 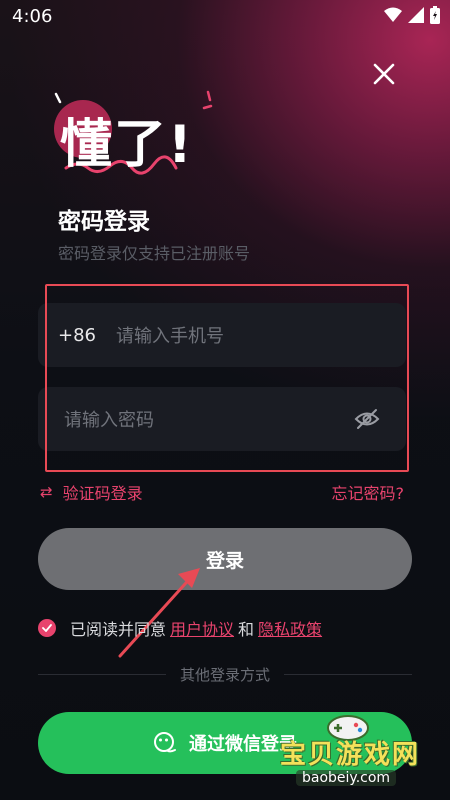 I want to click on logo-text: 懂了!, so click(x=127, y=145).